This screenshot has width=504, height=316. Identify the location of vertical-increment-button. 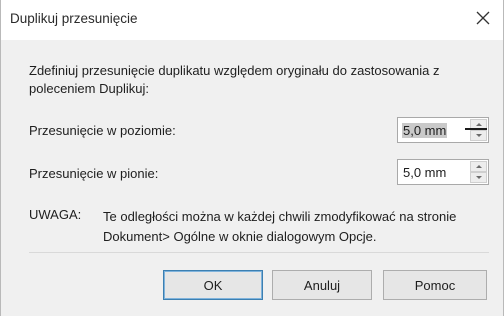
(478, 166).